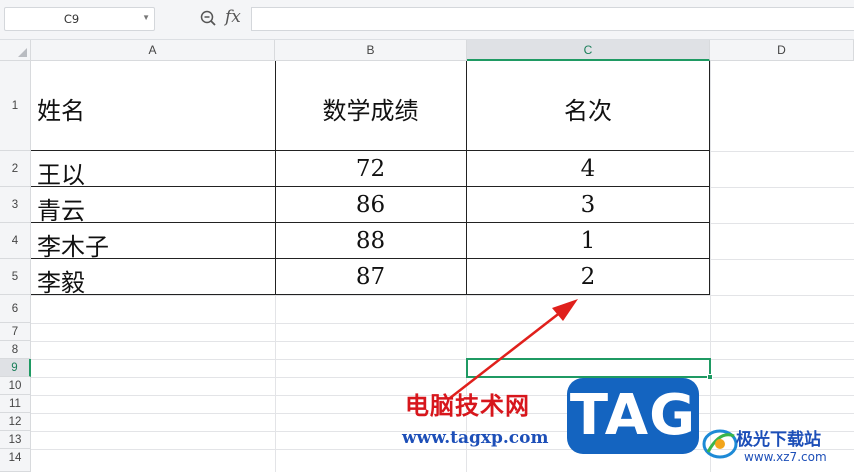 This screenshot has height=472, width=854. I want to click on cell-score: 88, so click(370, 241).